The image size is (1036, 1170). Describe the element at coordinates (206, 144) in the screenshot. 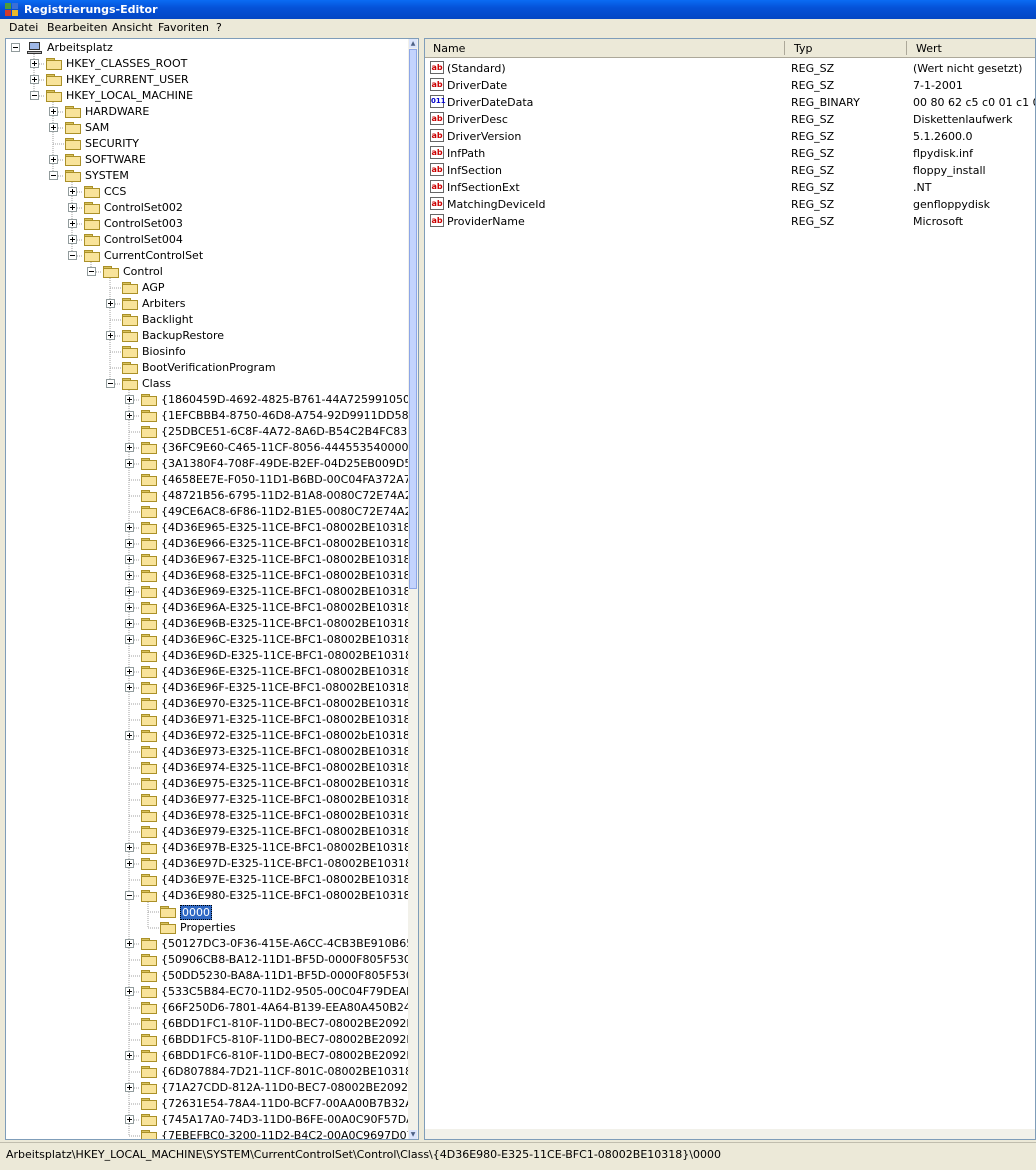

I see `tree-item: SECURITY` at that location.